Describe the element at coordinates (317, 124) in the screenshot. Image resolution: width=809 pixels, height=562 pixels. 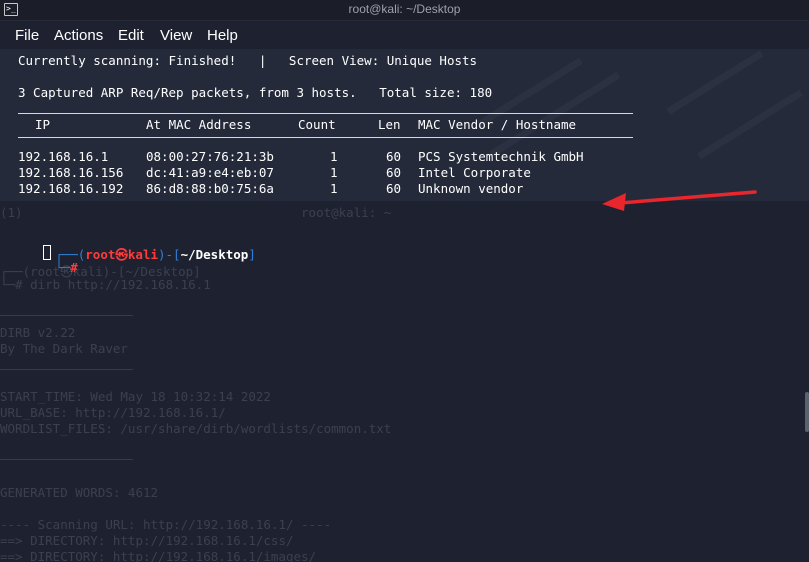
I see `header-count: Count` at that location.